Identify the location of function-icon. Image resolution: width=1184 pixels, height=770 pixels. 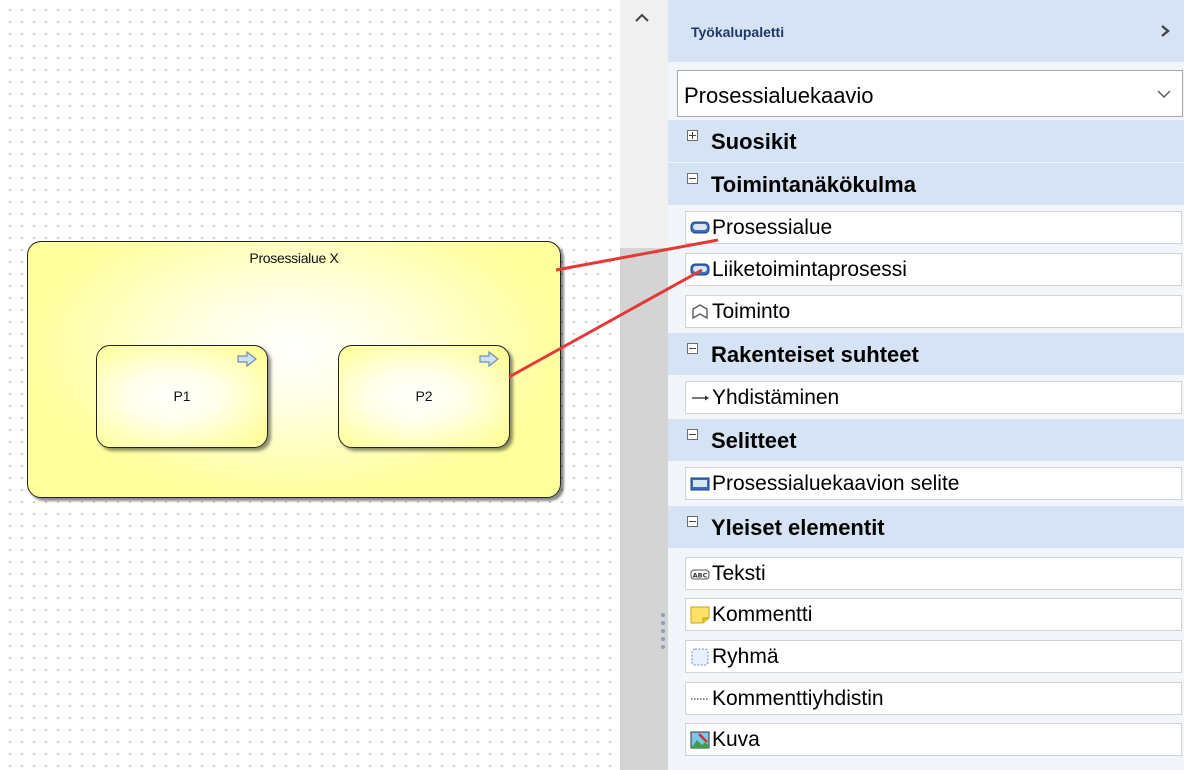
(700, 312).